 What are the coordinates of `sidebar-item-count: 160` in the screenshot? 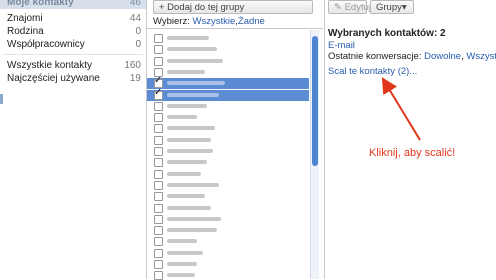 It's located at (132, 65).